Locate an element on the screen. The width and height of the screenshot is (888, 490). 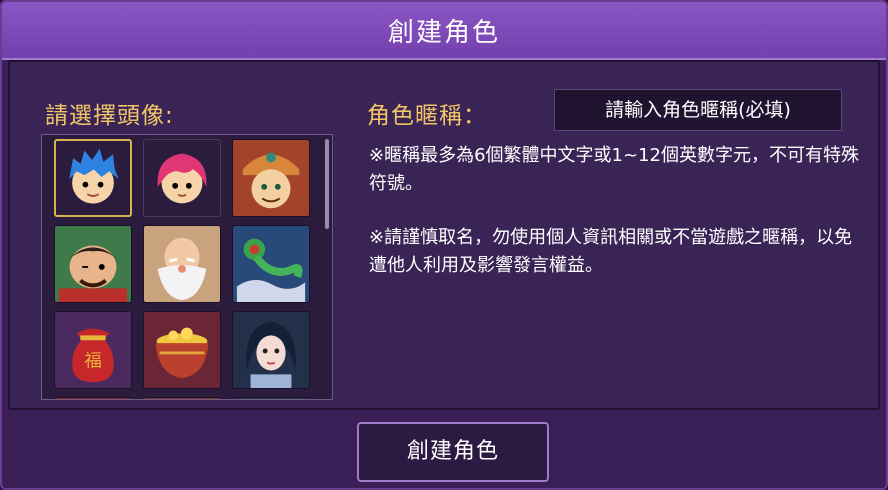
avatar-fortune-bag: 福 is located at coordinates (93, 350).